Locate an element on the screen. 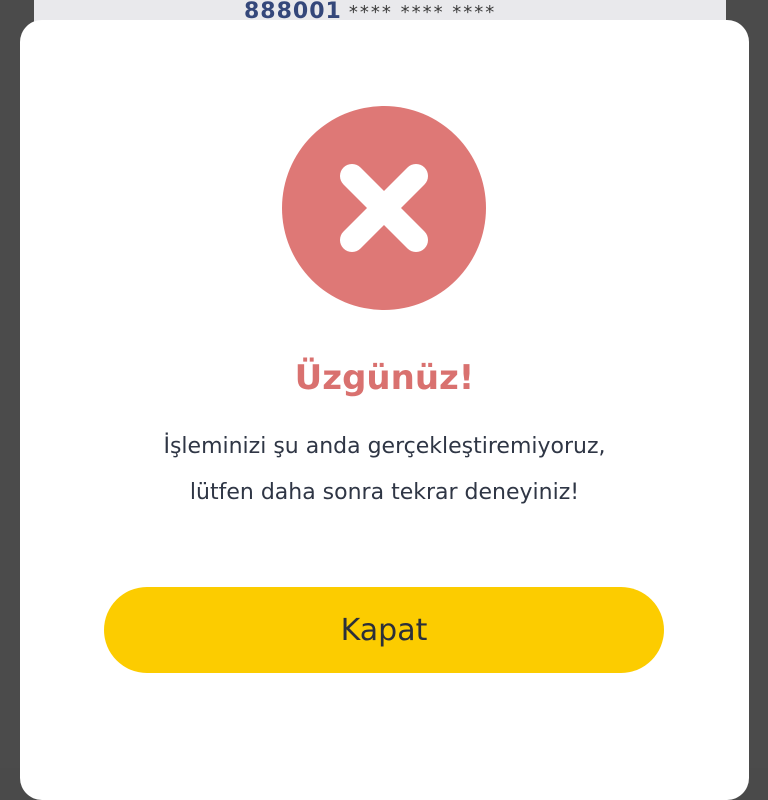 This screenshot has height=800, width=768. close-x-icon is located at coordinates (384, 208).